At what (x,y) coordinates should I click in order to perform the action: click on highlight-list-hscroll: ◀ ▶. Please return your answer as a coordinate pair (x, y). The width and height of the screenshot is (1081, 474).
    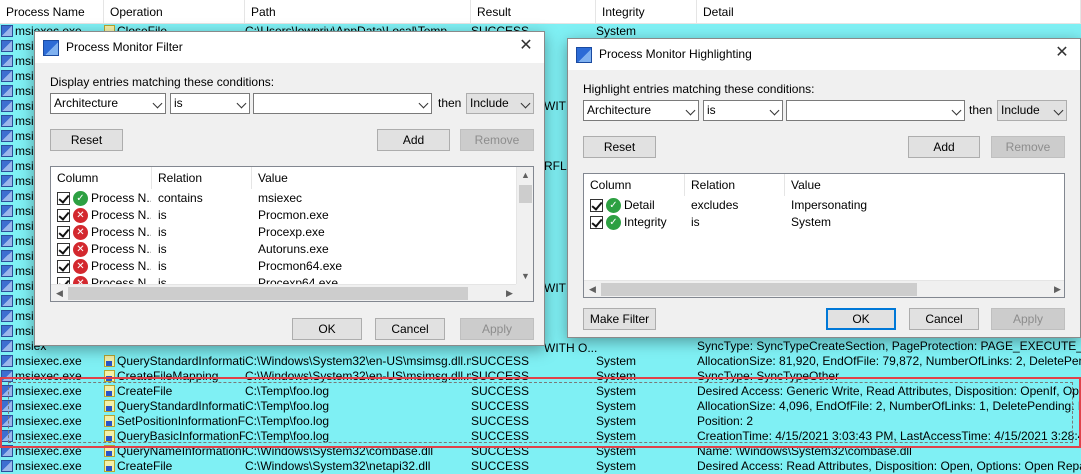
    Looking at the image, I should click on (824, 288).